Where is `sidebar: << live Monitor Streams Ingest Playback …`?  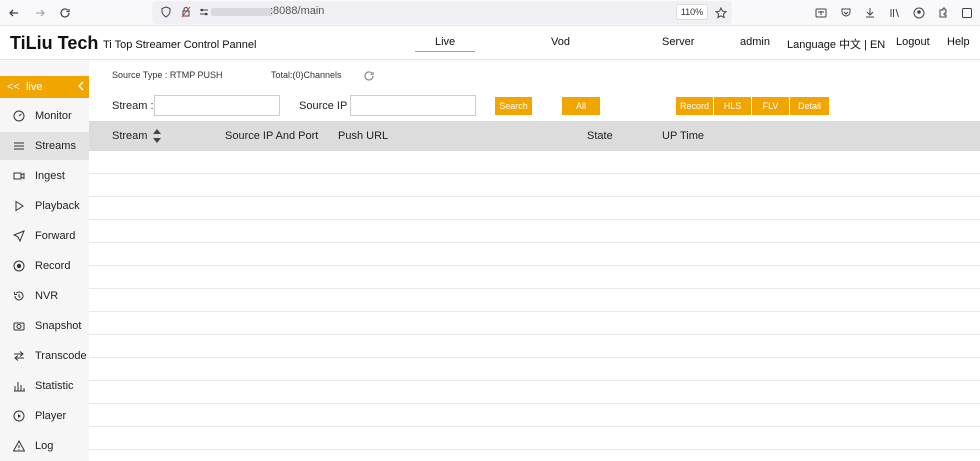 sidebar: << live Monitor Streams Ingest Playback … is located at coordinates (44, 260).